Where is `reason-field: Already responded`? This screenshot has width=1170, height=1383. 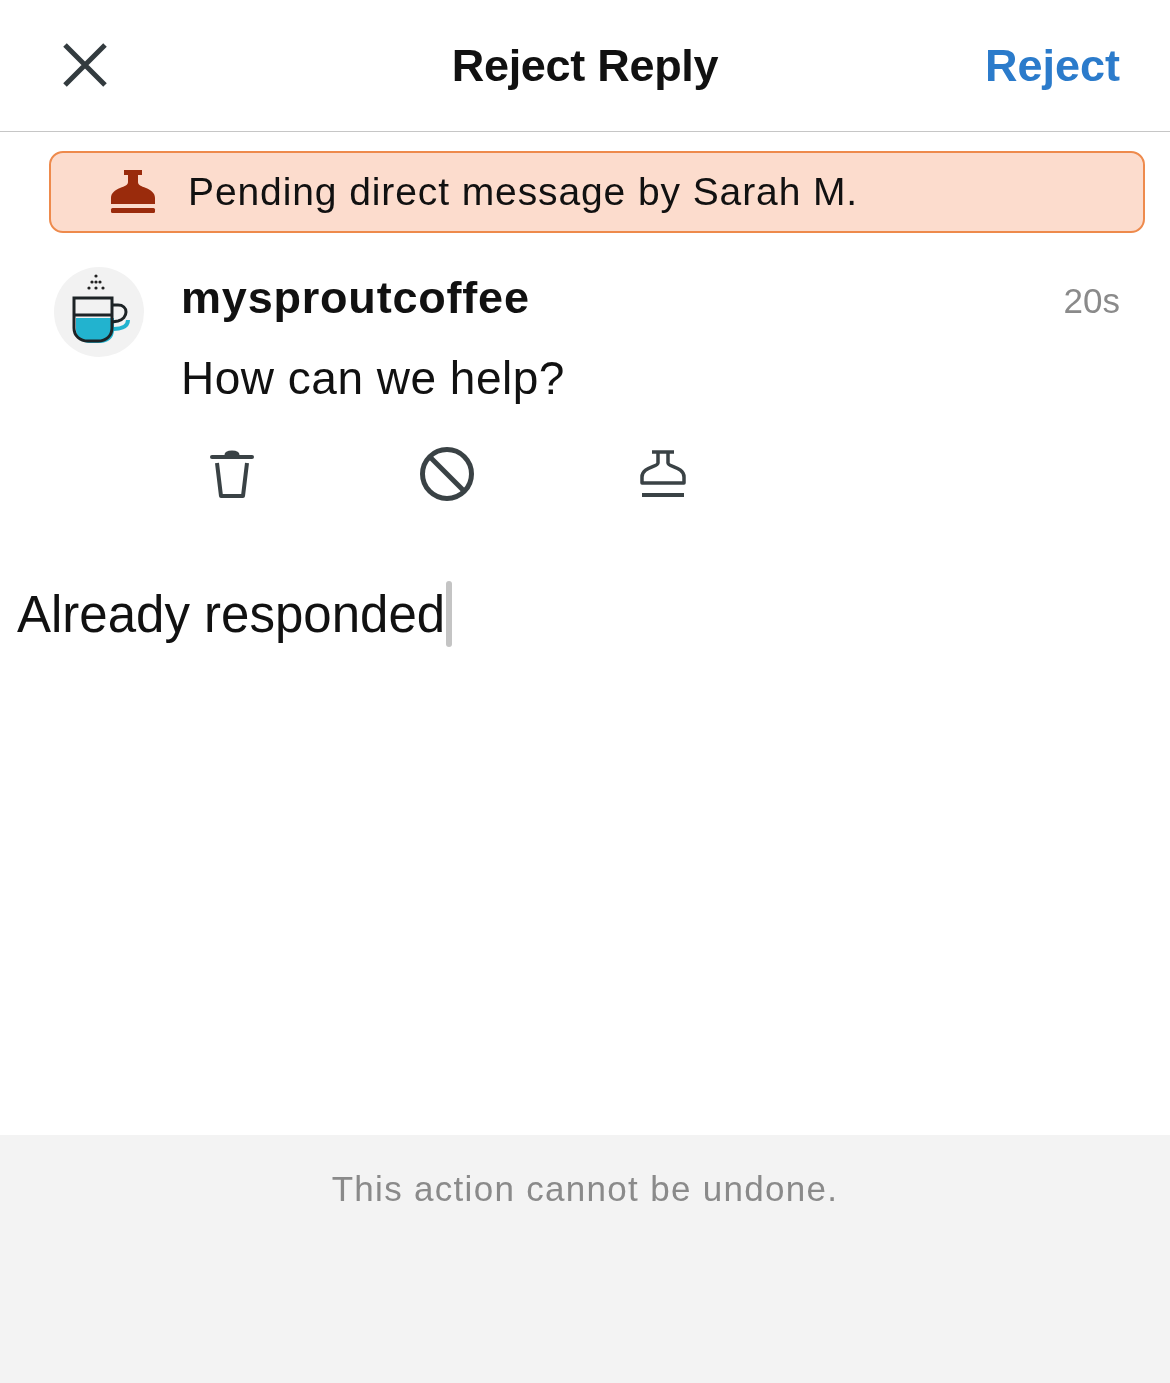 reason-field: Already responded is located at coordinates (235, 614).